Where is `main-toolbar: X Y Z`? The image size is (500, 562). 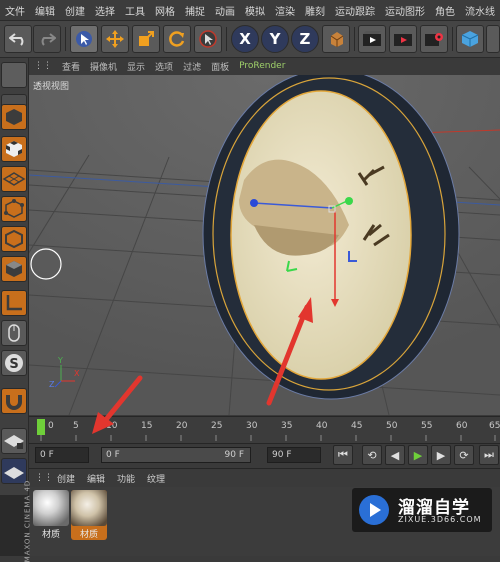
main-toolbar: X Y Z is located at coordinates (250, 39).